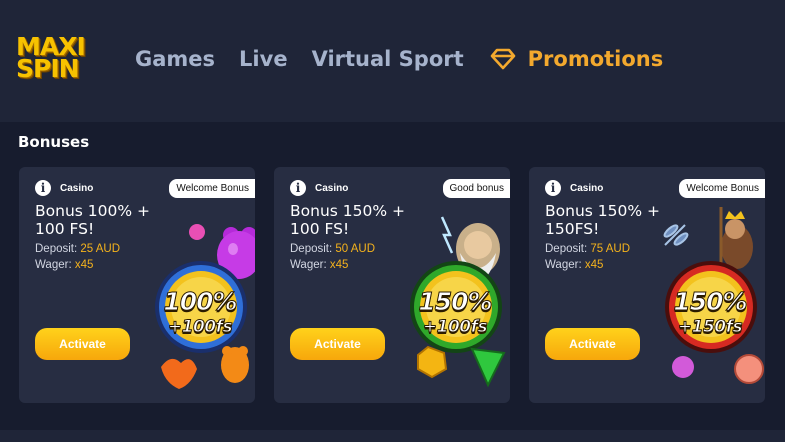 This screenshot has width=785, height=442. What do you see at coordinates (610, 249) in the screenshot?
I see `deposit-value: 75 AUD` at bounding box center [610, 249].